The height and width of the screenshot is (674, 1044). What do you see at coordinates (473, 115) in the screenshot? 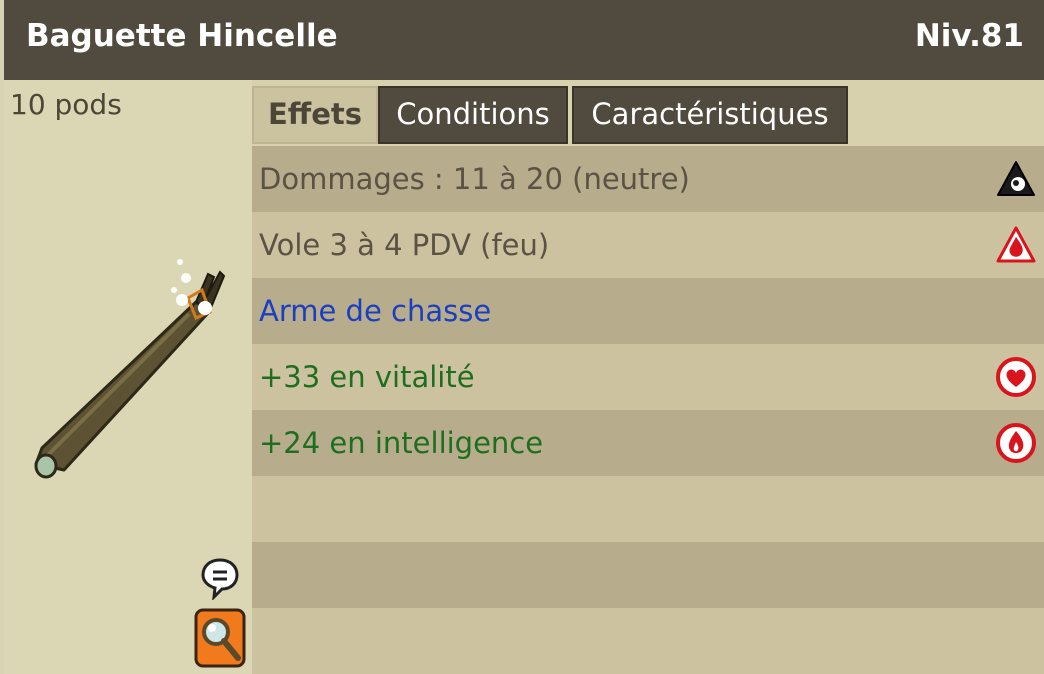
I see `tab-conditions: Conditions` at bounding box center [473, 115].